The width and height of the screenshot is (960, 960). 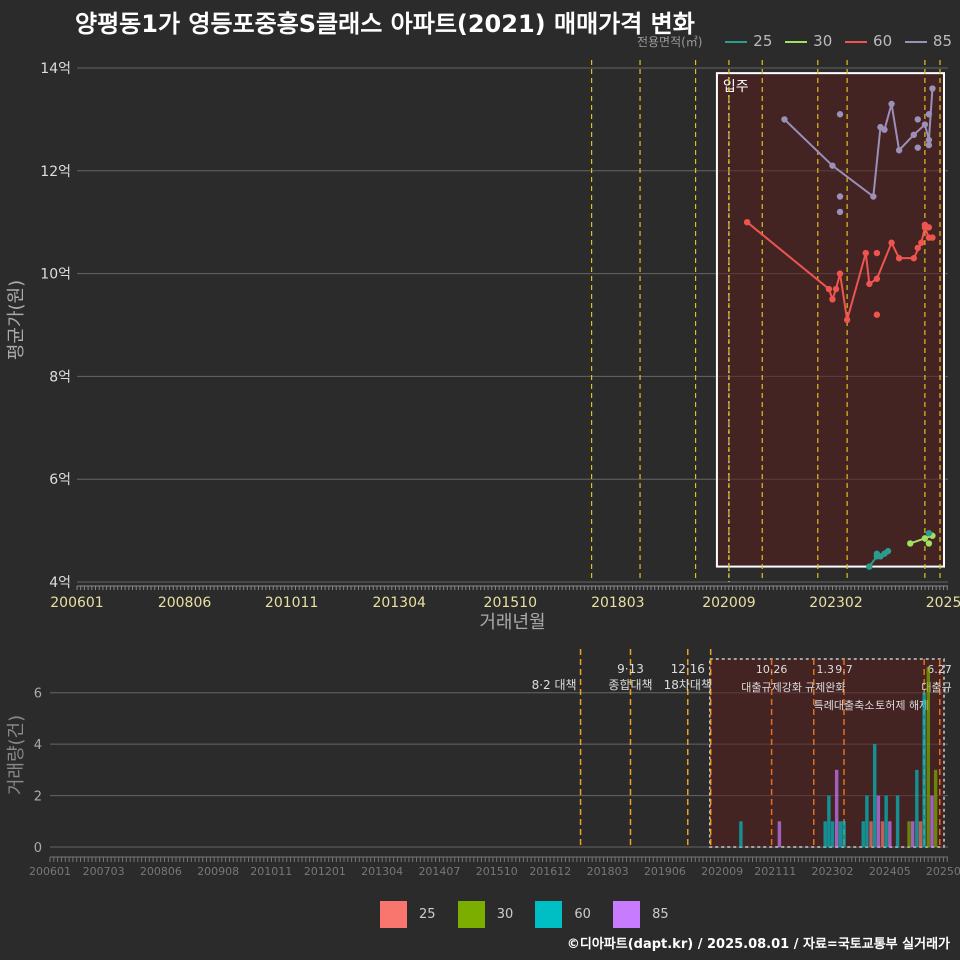 What do you see at coordinates (775, 871) in the screenshot?
I see `volume-x-tick-label: 202111` at bounding box center [775, 871].